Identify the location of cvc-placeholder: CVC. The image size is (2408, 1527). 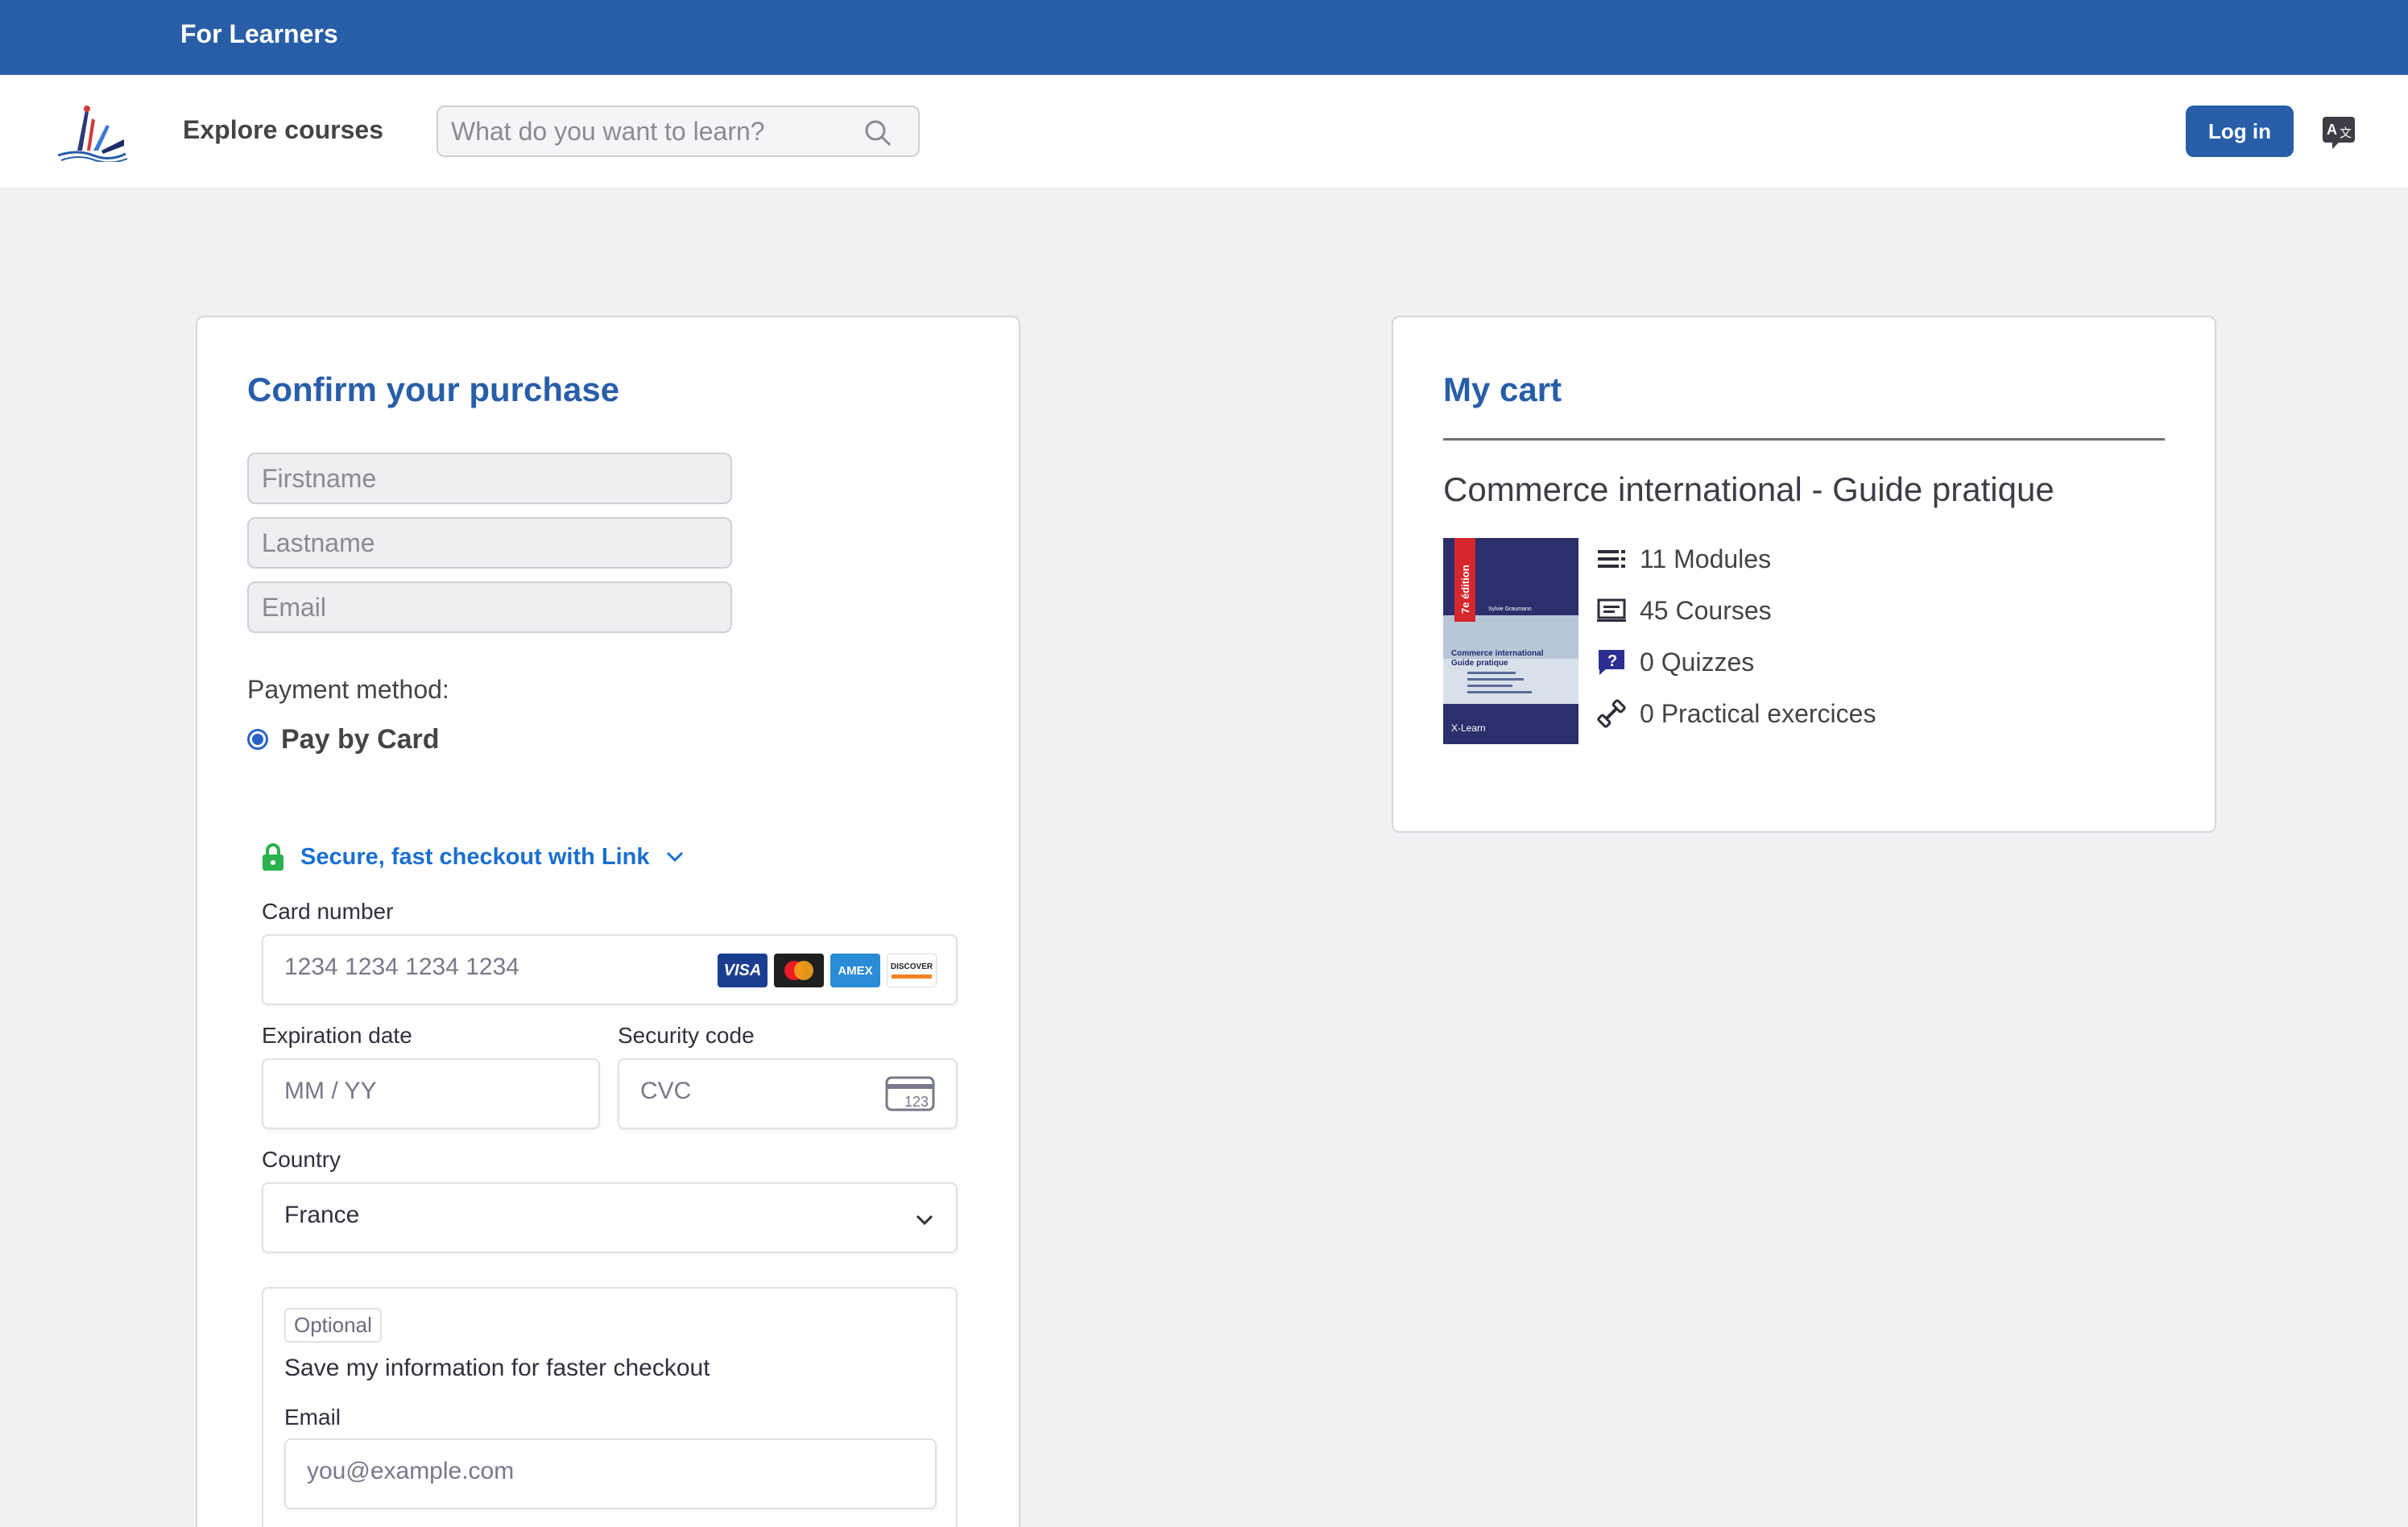
(666, 1091).